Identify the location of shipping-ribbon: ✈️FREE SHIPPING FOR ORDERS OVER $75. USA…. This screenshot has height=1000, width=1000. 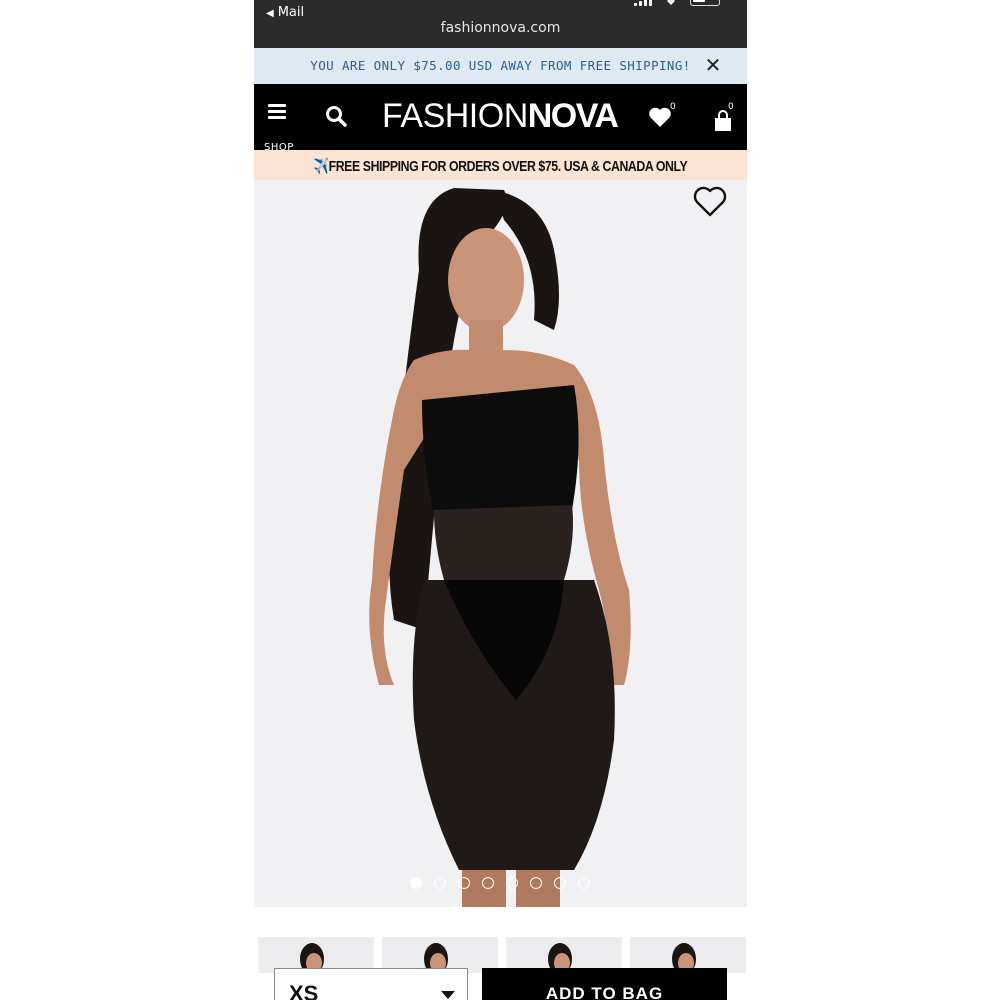
(500, 165).